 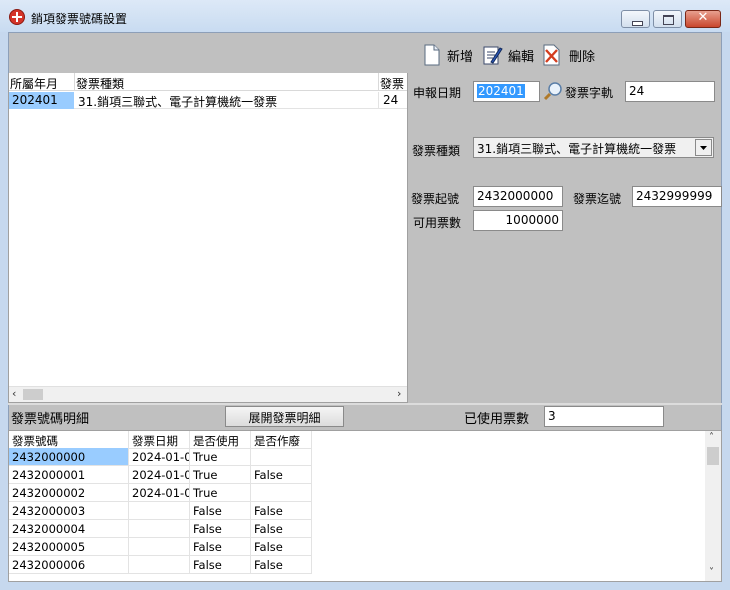 I want to click on cell-invoice-no: 2432000001, so click(x=69, y=475).